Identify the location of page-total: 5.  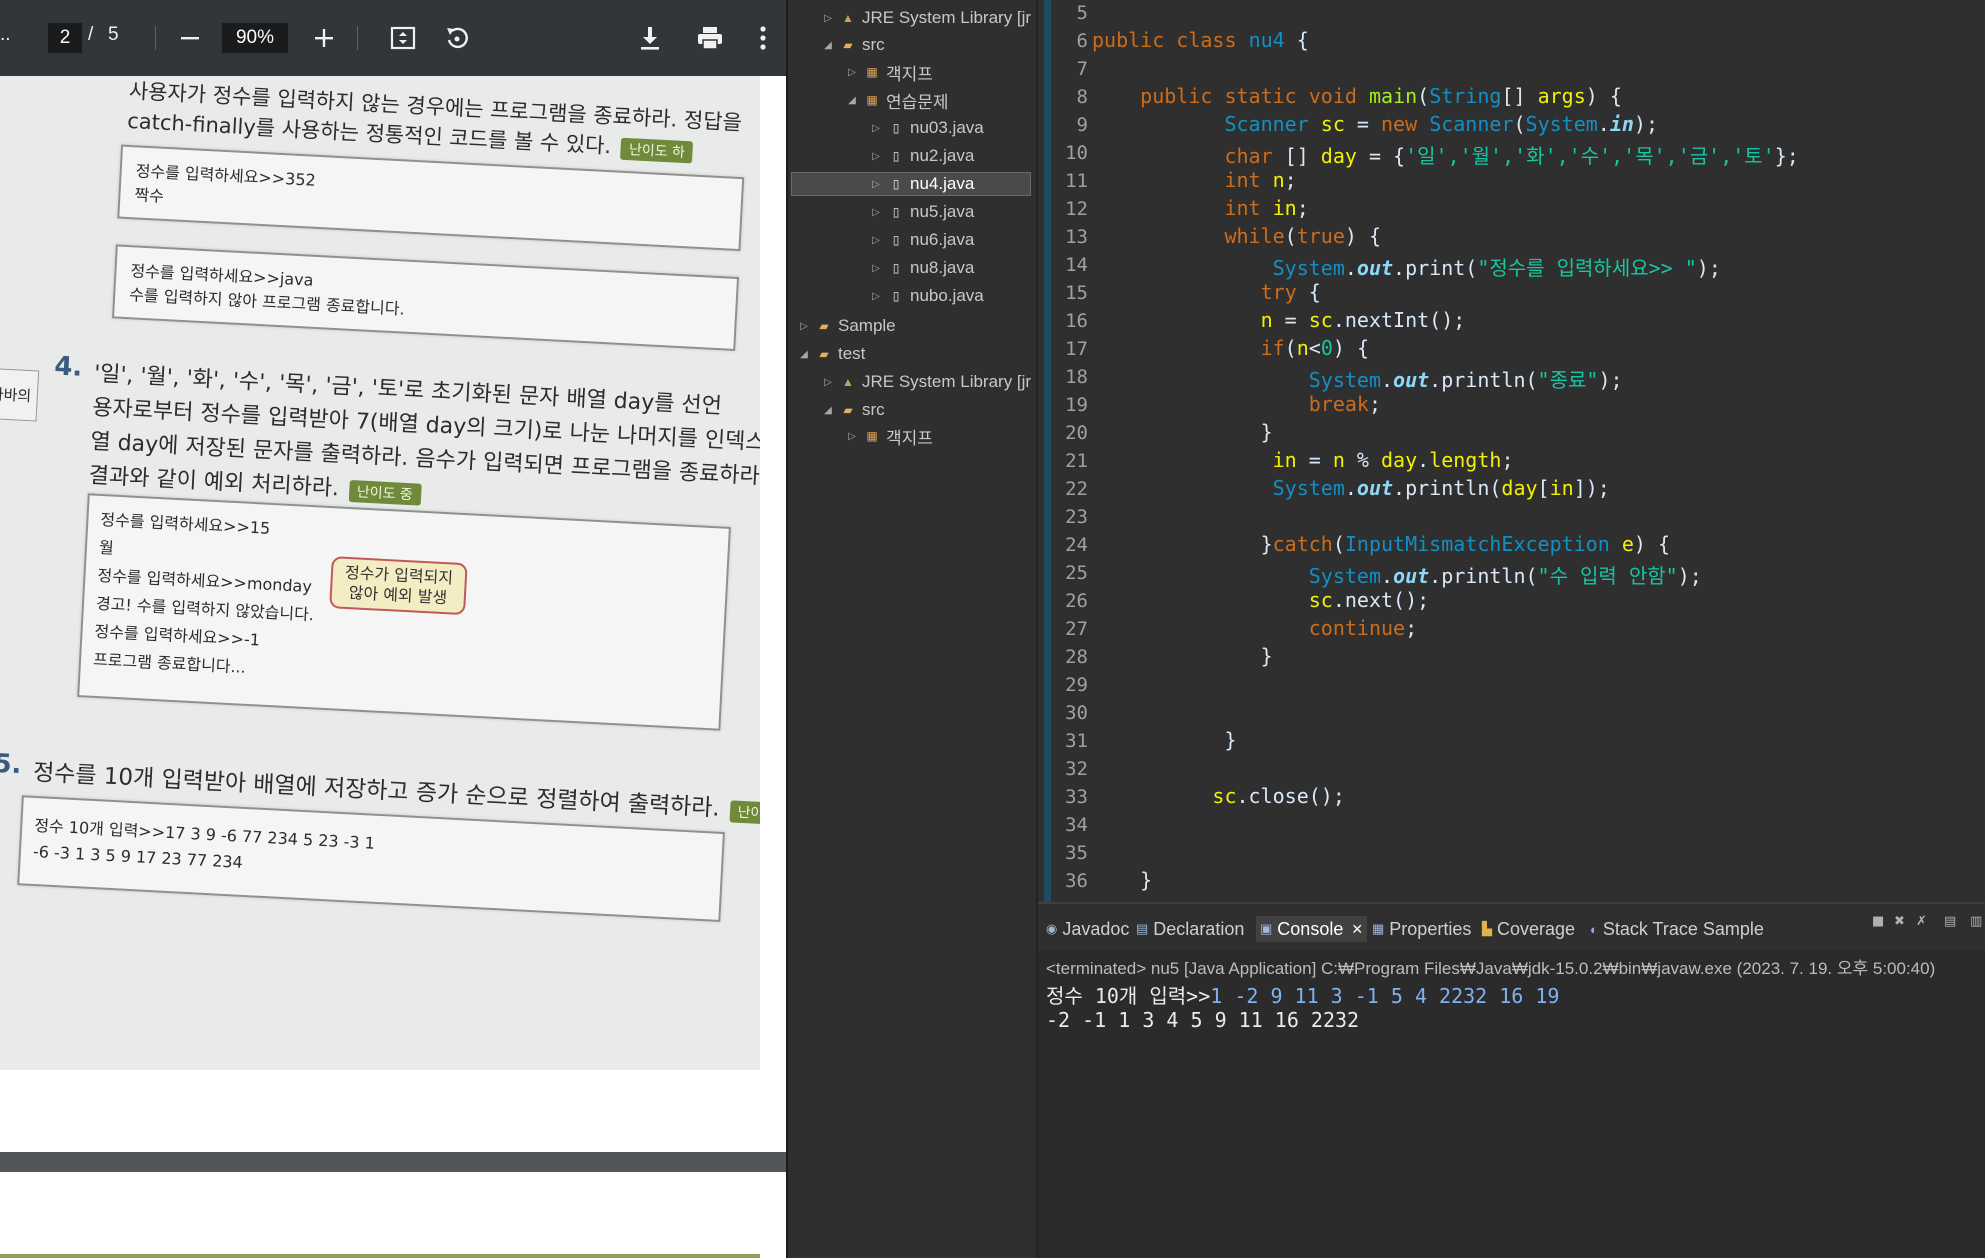
(113, 34).